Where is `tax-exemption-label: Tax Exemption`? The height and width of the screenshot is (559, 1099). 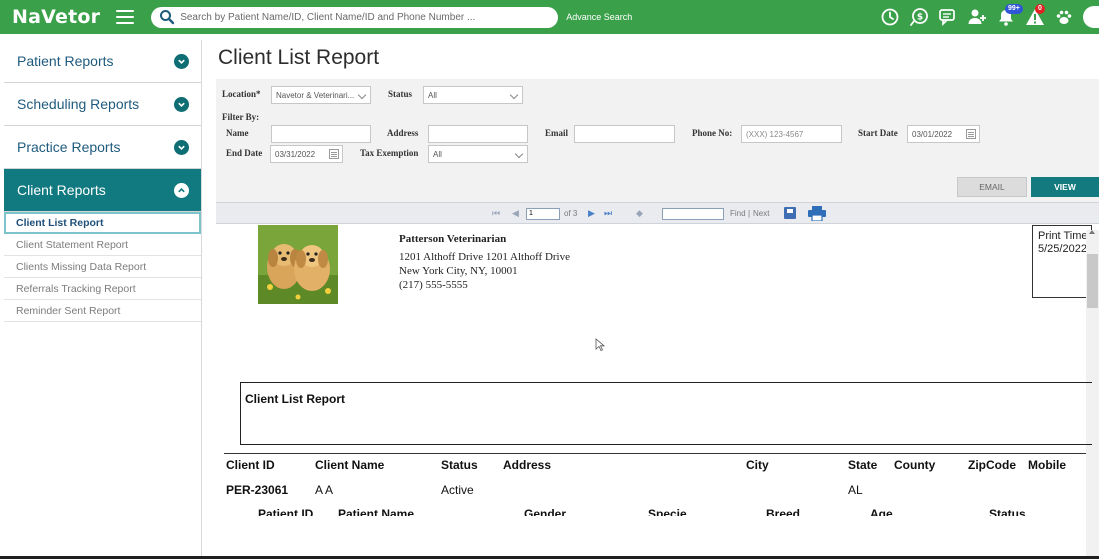
tax-exemption-label: Tax Exemption is located at coordinates (389, 153).